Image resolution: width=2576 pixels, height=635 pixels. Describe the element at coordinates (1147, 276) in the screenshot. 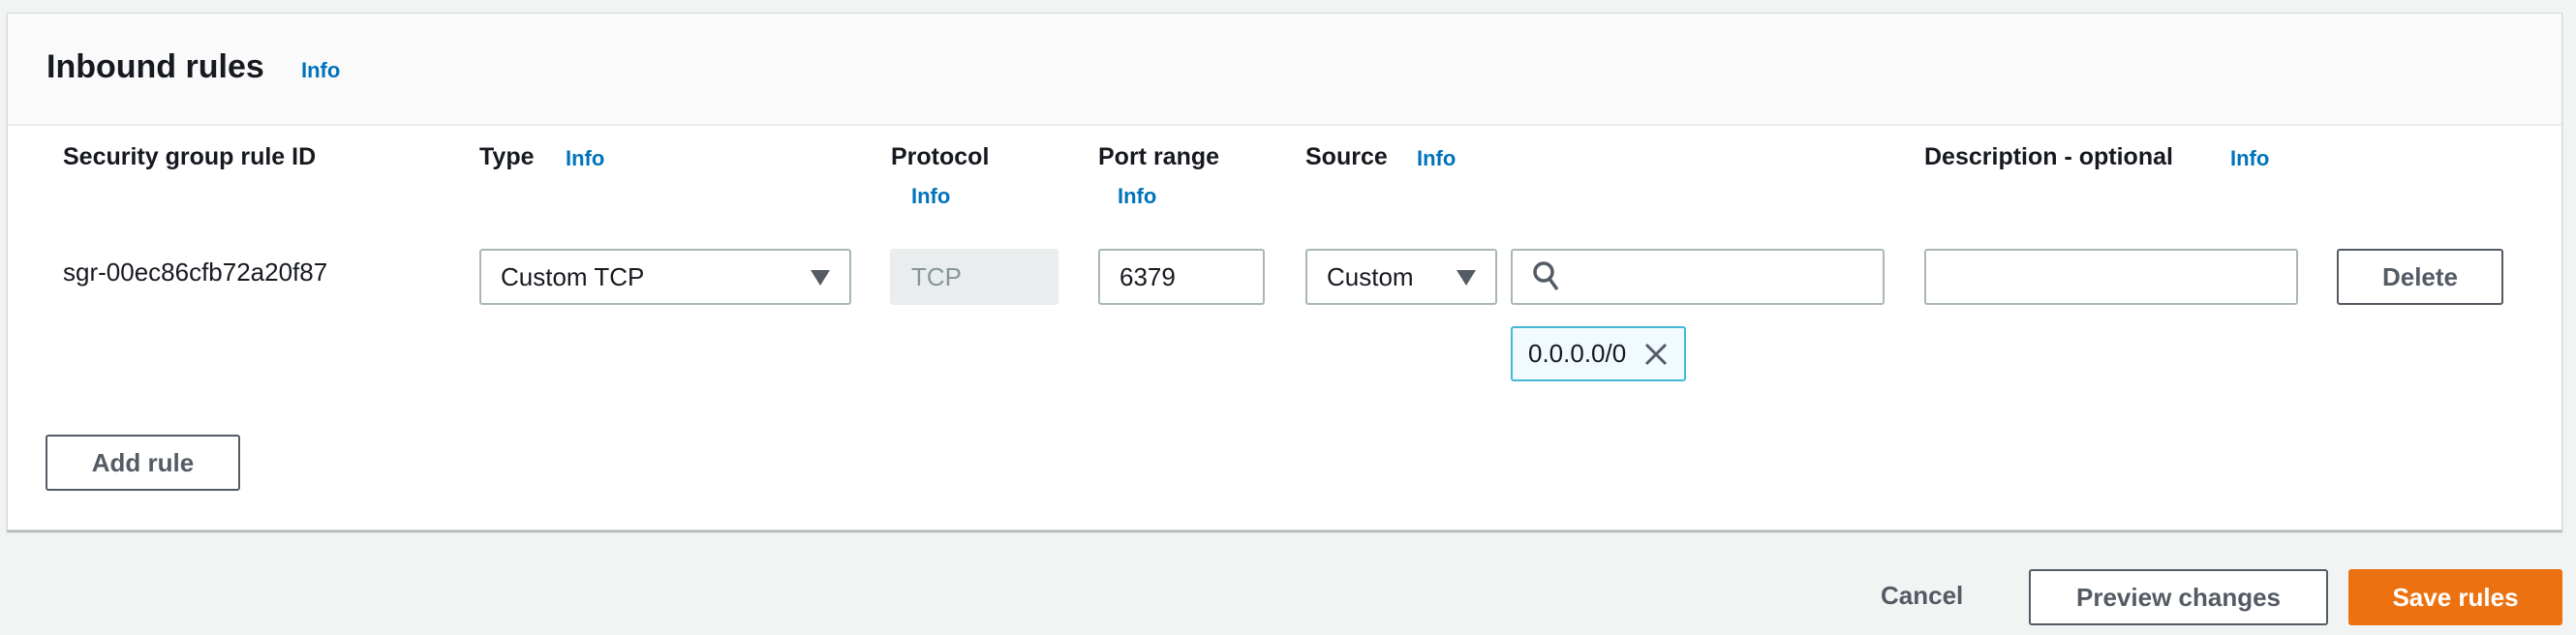

I see `port-range-value: 6379` at that location.